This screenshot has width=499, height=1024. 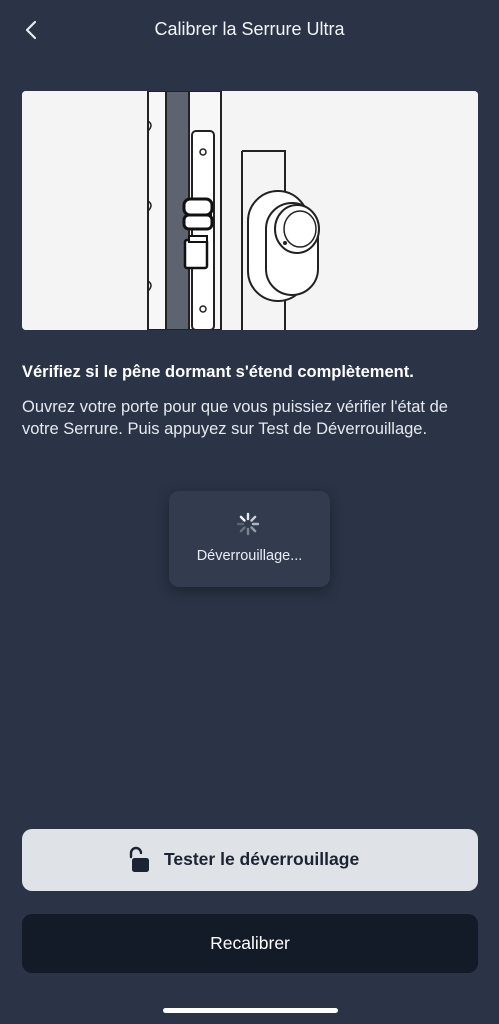 I want to click on unlock-icon, so click(x=139, y=859).